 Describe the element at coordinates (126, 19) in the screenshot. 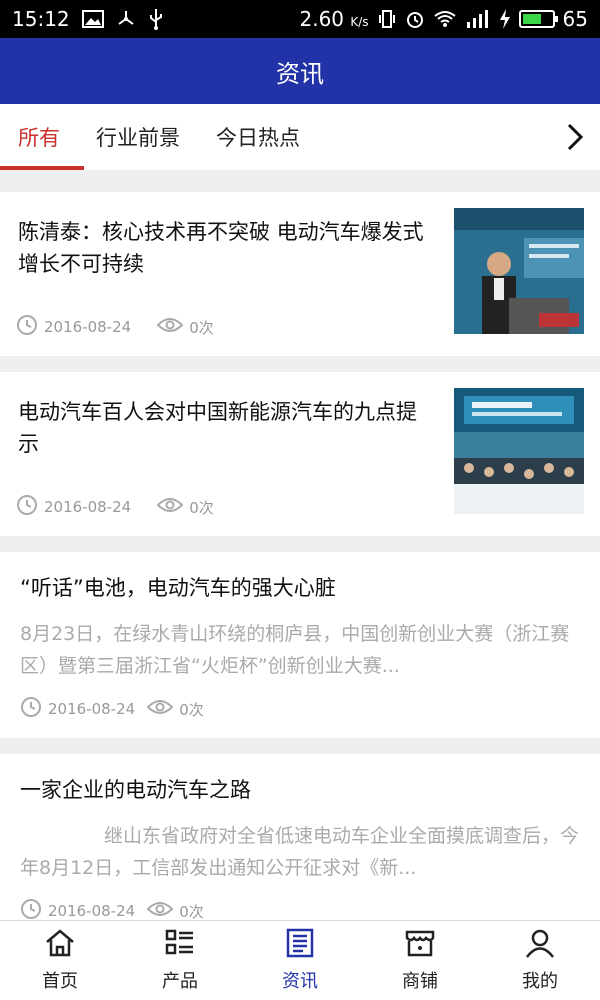

I see `fan-icon` at that location.